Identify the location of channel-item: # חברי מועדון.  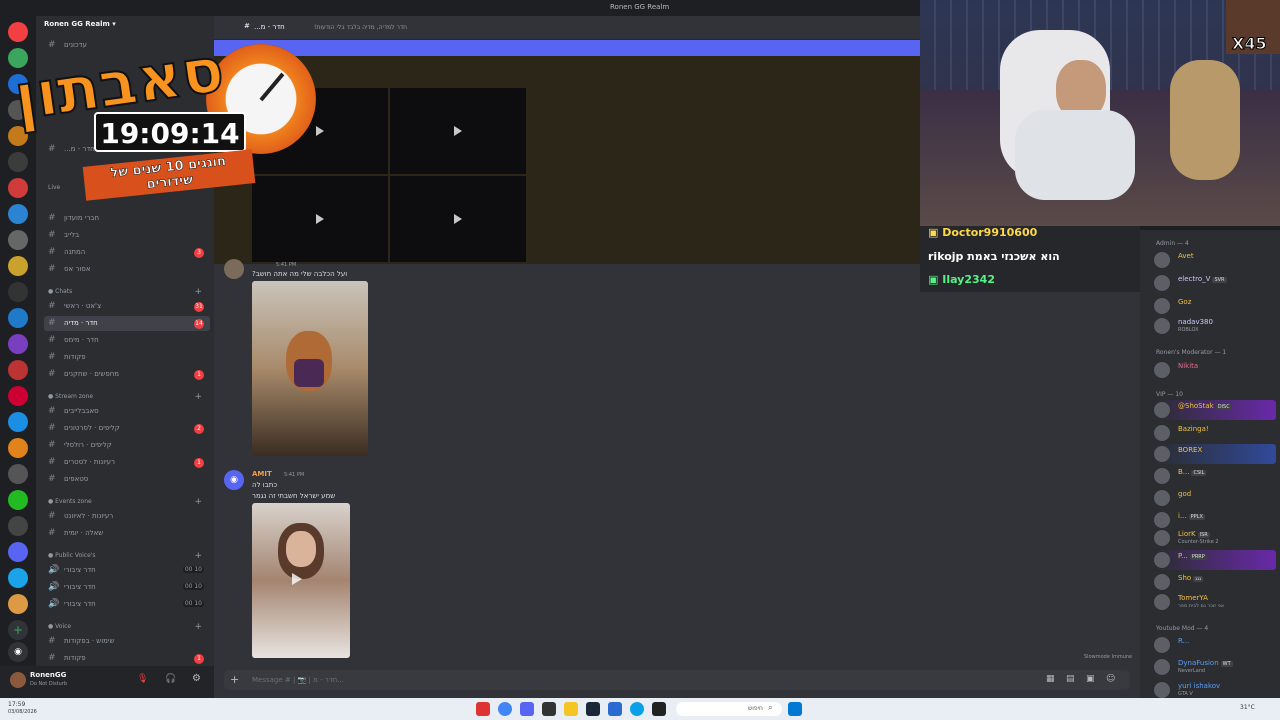
(127, 218).